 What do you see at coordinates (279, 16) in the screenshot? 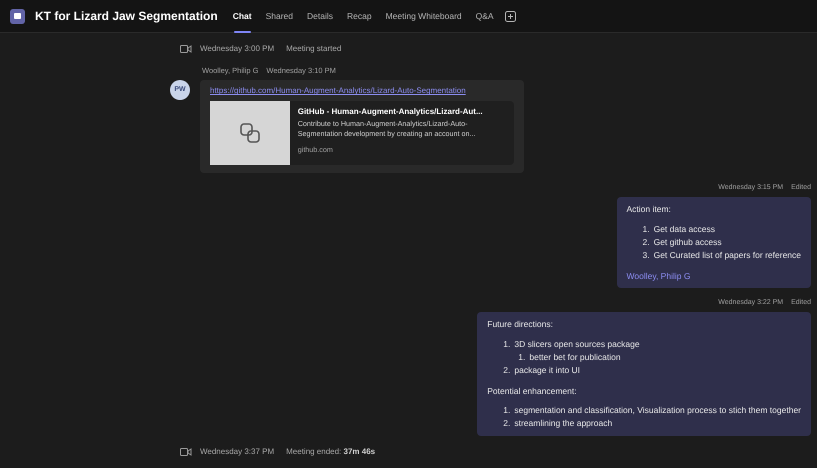
I see `tab: Shared` at bounding box center [279, 16].